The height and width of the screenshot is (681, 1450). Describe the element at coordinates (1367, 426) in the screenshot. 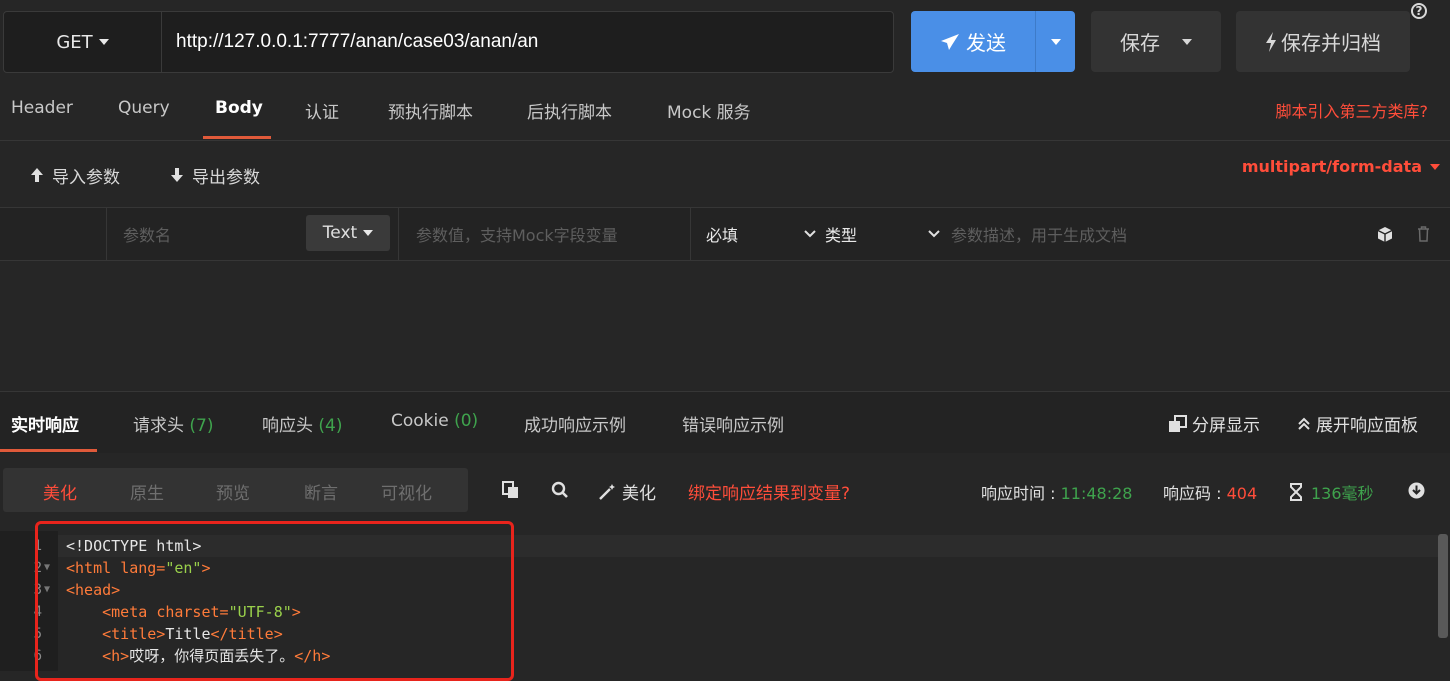

I see `expand-panel-label: 展开响应面板` at that location.